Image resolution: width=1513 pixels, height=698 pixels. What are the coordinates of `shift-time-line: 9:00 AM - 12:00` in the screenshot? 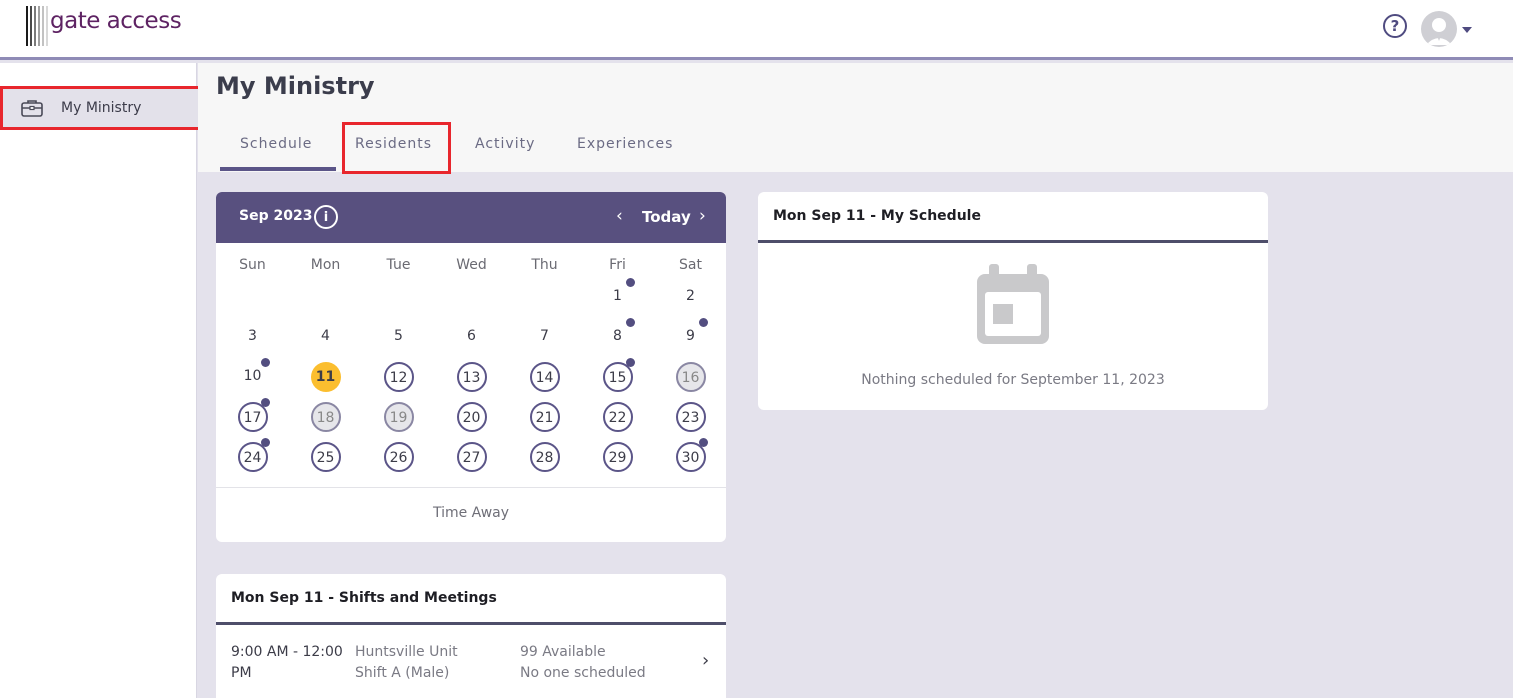 It's located at (287, 652).